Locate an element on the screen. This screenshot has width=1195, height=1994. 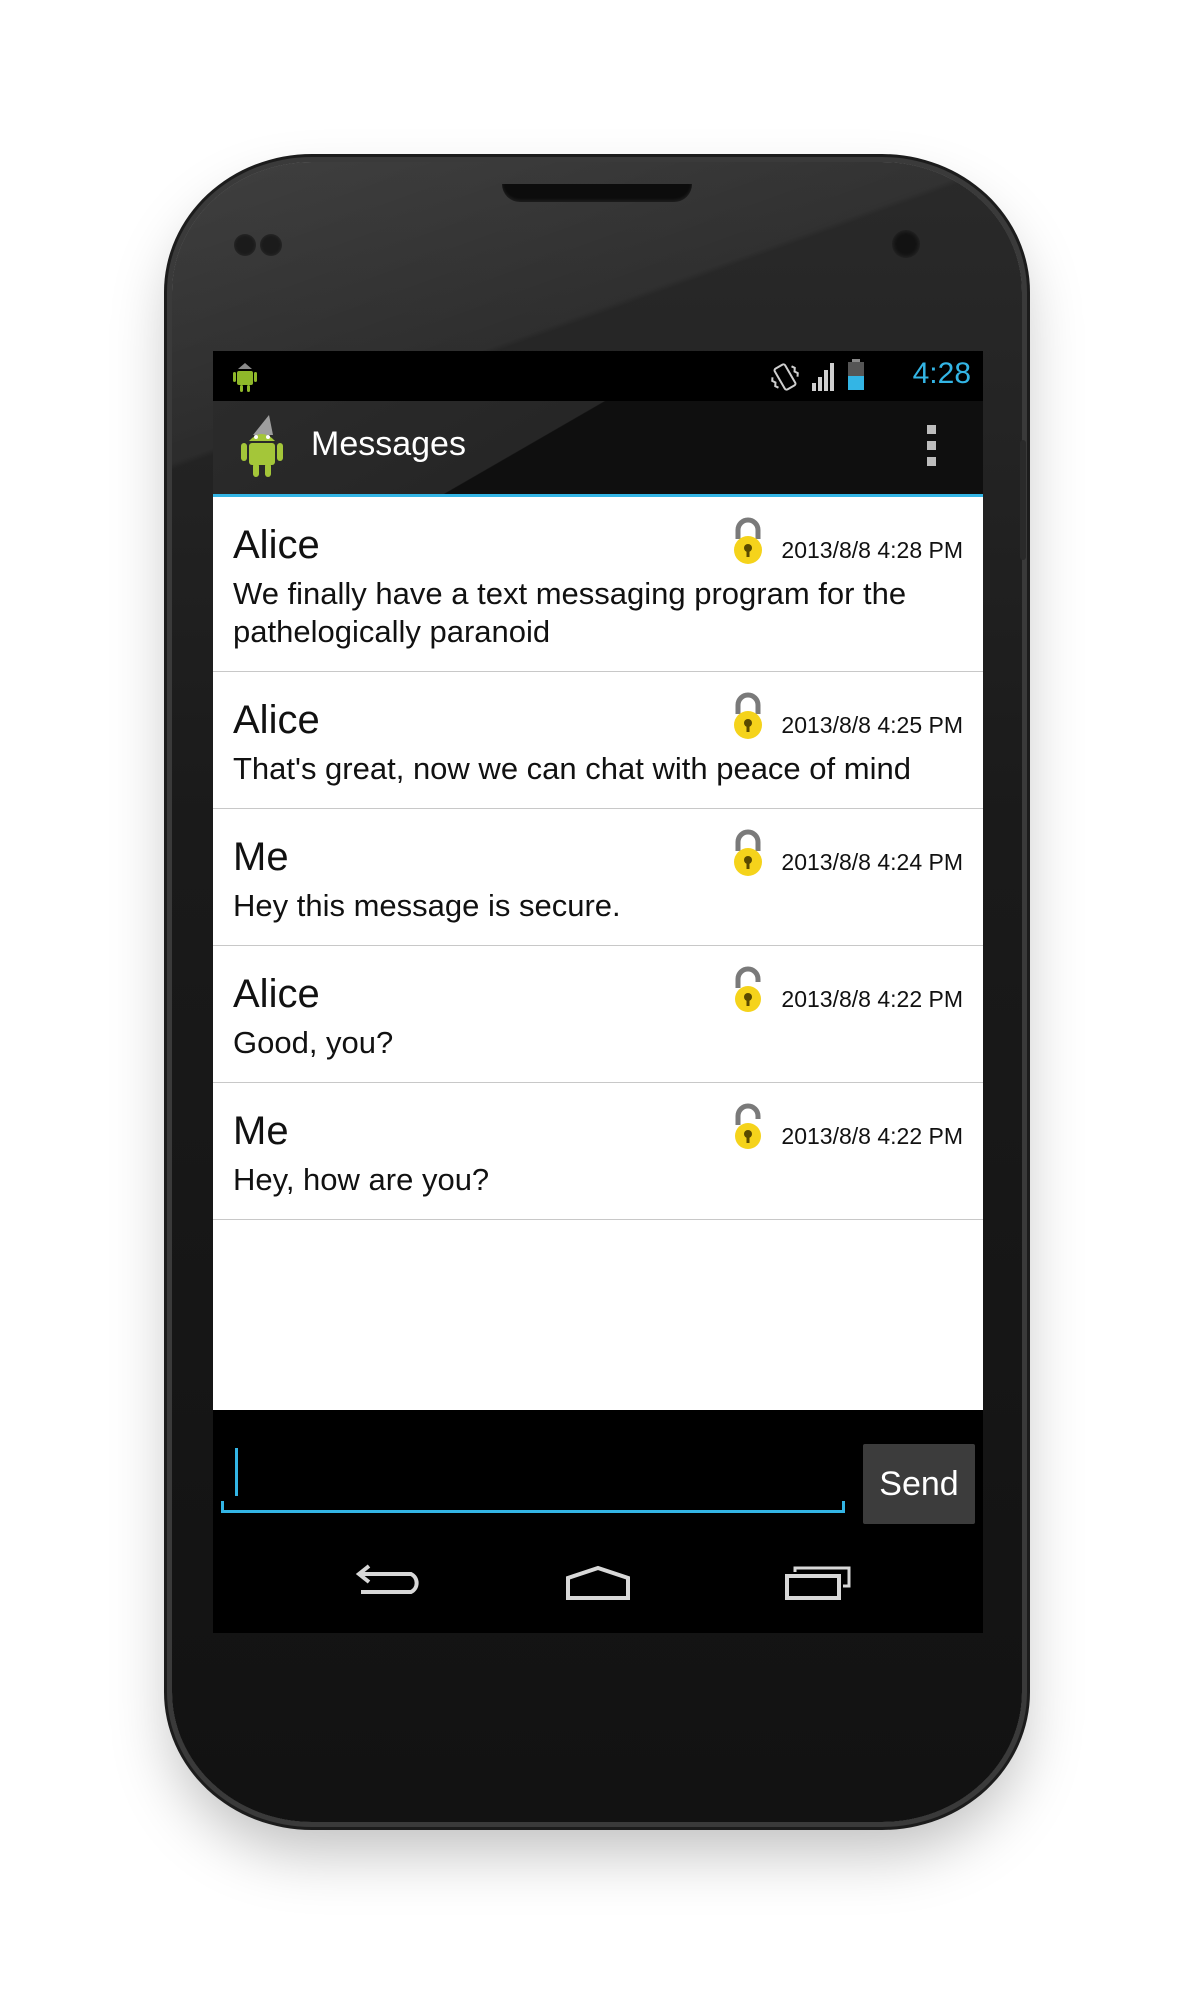
front-camera is located at coordinates (906, 244).